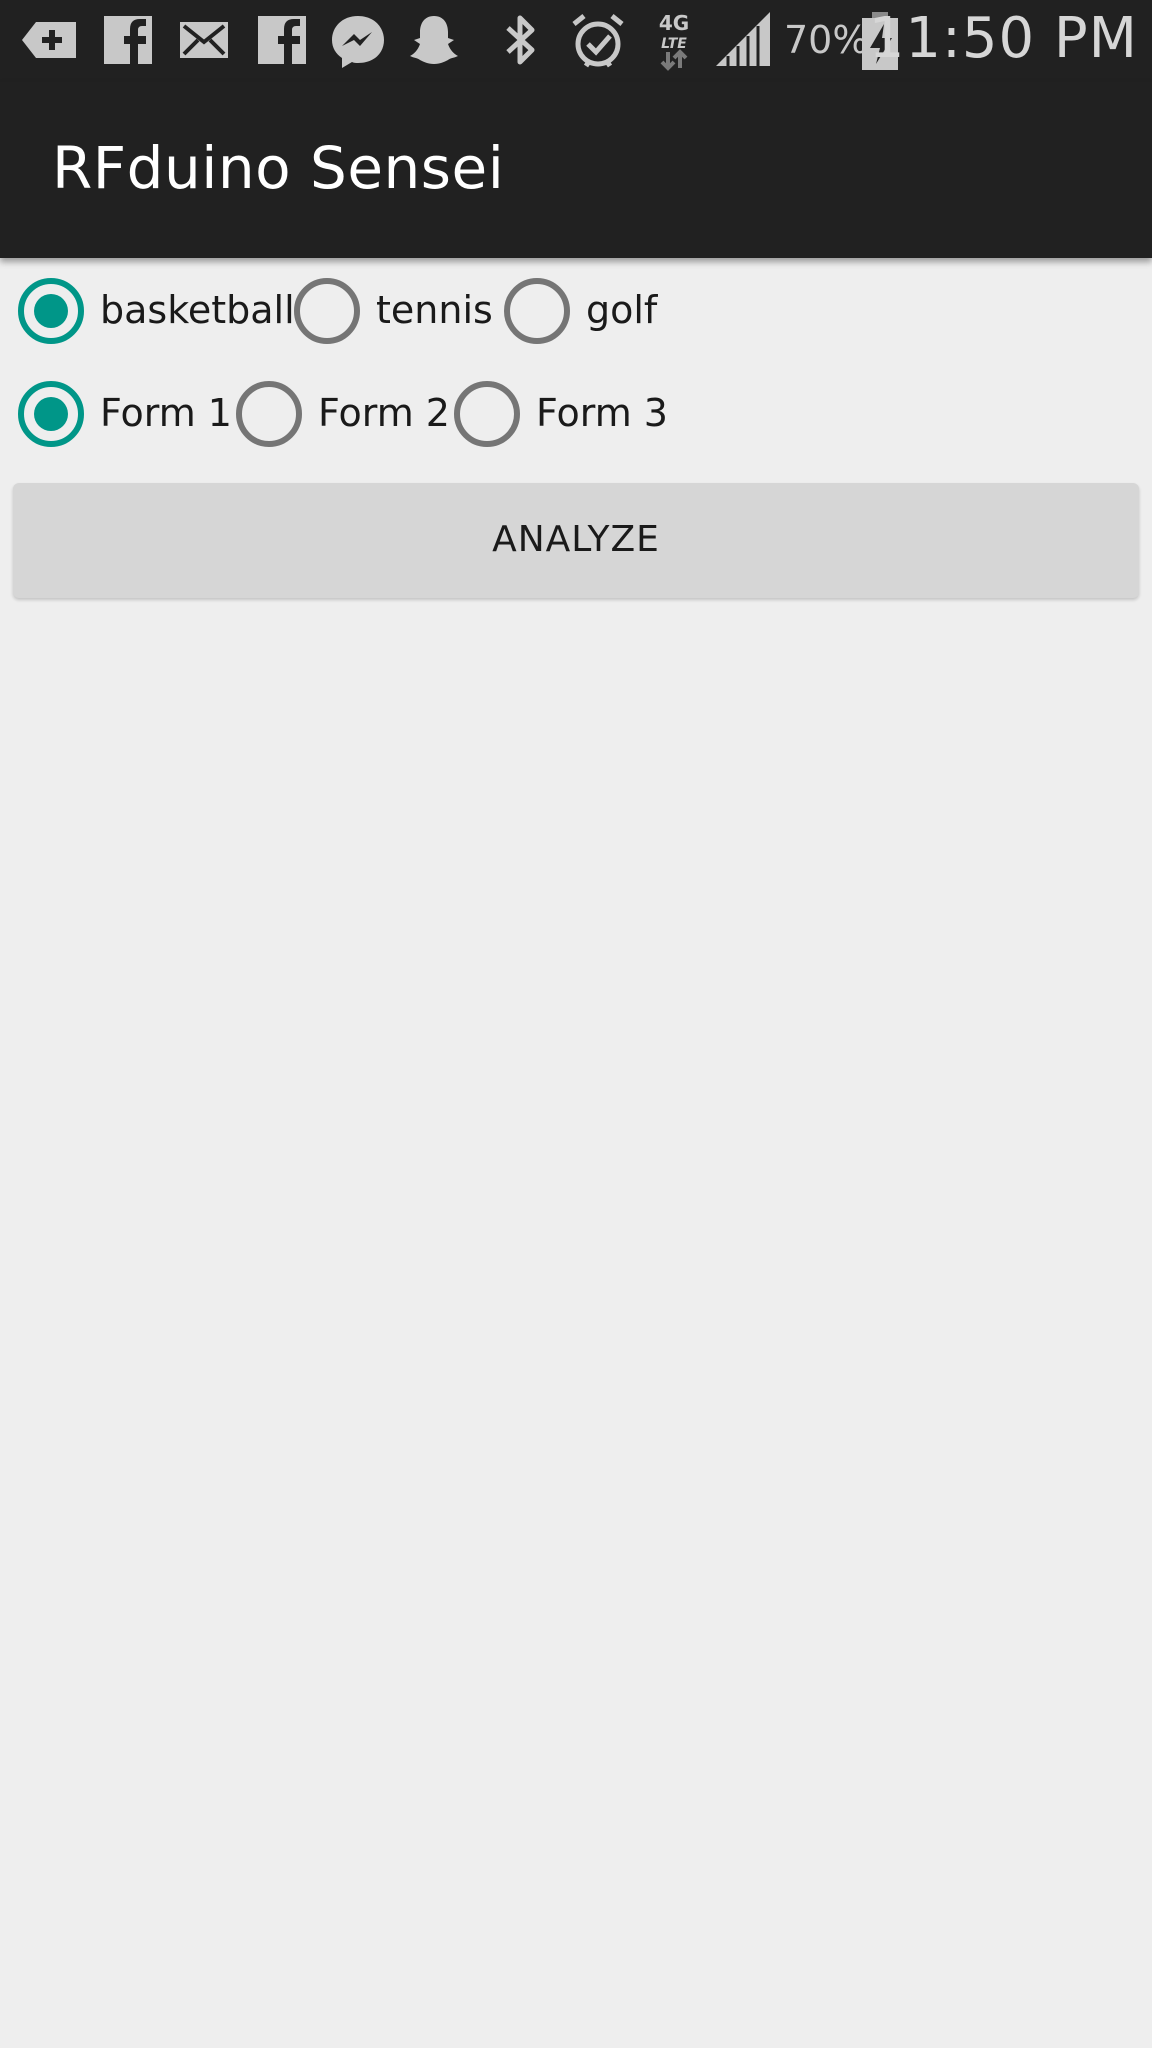 This screenshot has width=1152, height=2048. What do you see at coordinates (204, 40) in the screenshot?
I see `email-icon` at bounding box center [204, 40].